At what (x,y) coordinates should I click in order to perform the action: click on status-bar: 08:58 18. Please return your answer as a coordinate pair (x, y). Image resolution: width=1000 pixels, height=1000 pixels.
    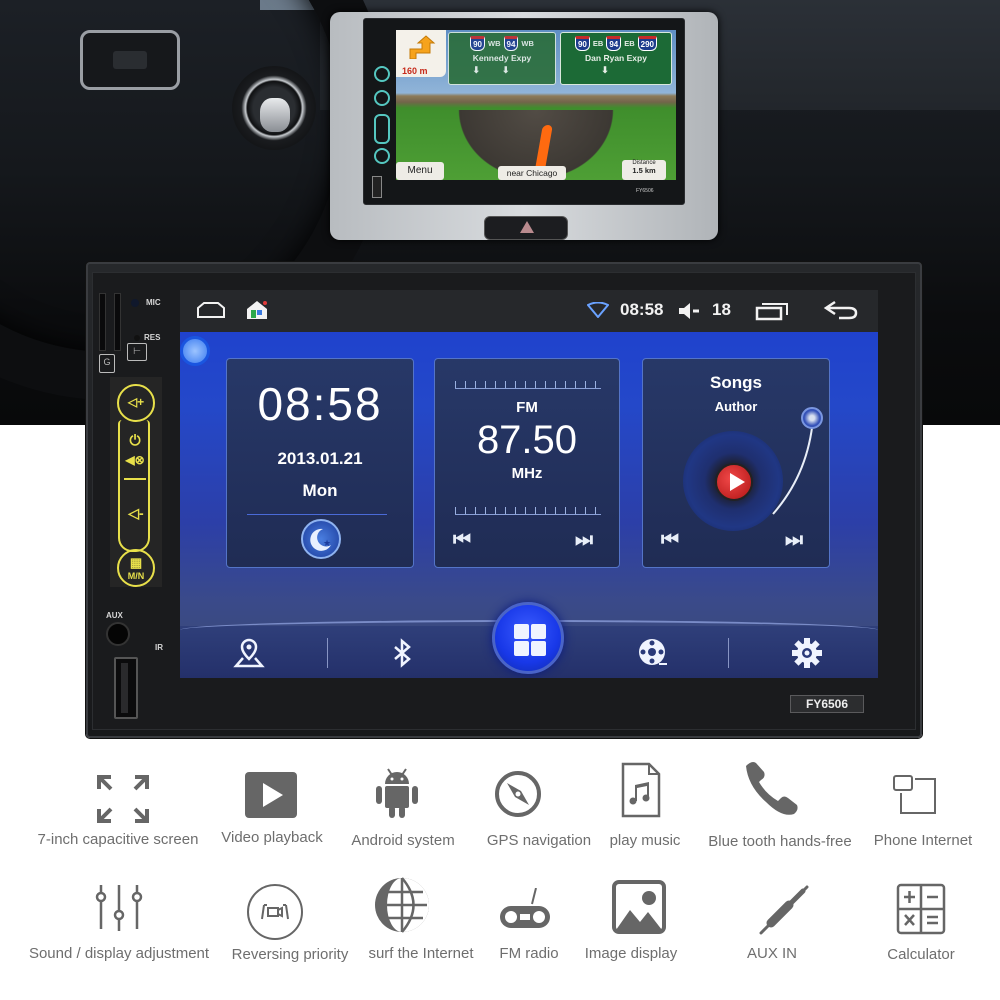
    Looking at the image, I should click on (529, 311).